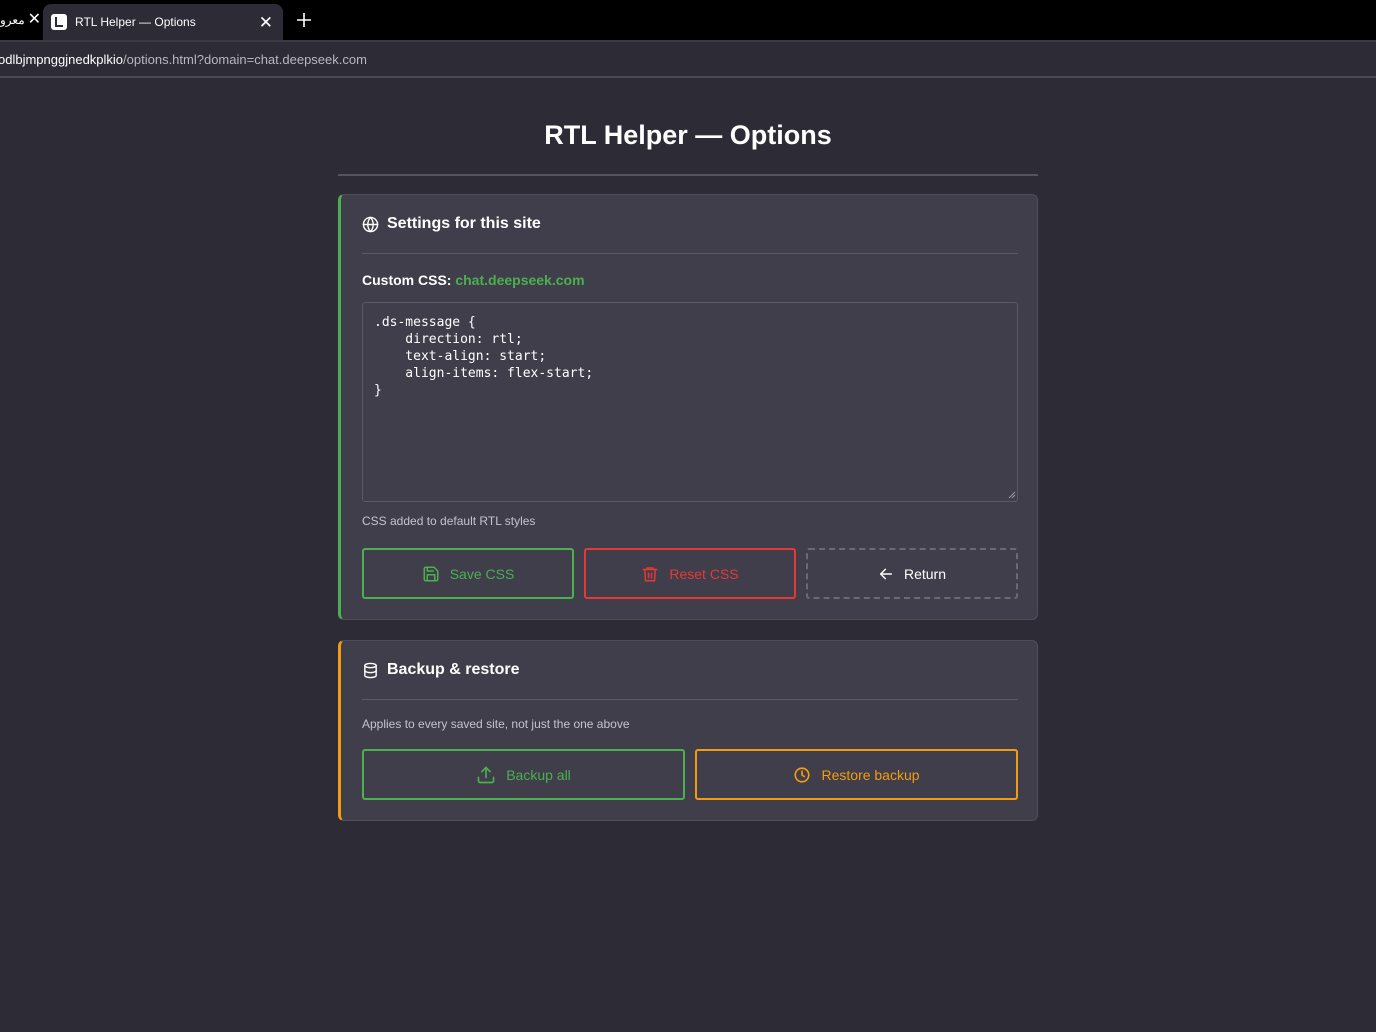 The image size is (1376, 1032). What do you see at coordinates (59, 22) in the screenshot?
I see `favicon-icon` at bounding box center [59, 22].